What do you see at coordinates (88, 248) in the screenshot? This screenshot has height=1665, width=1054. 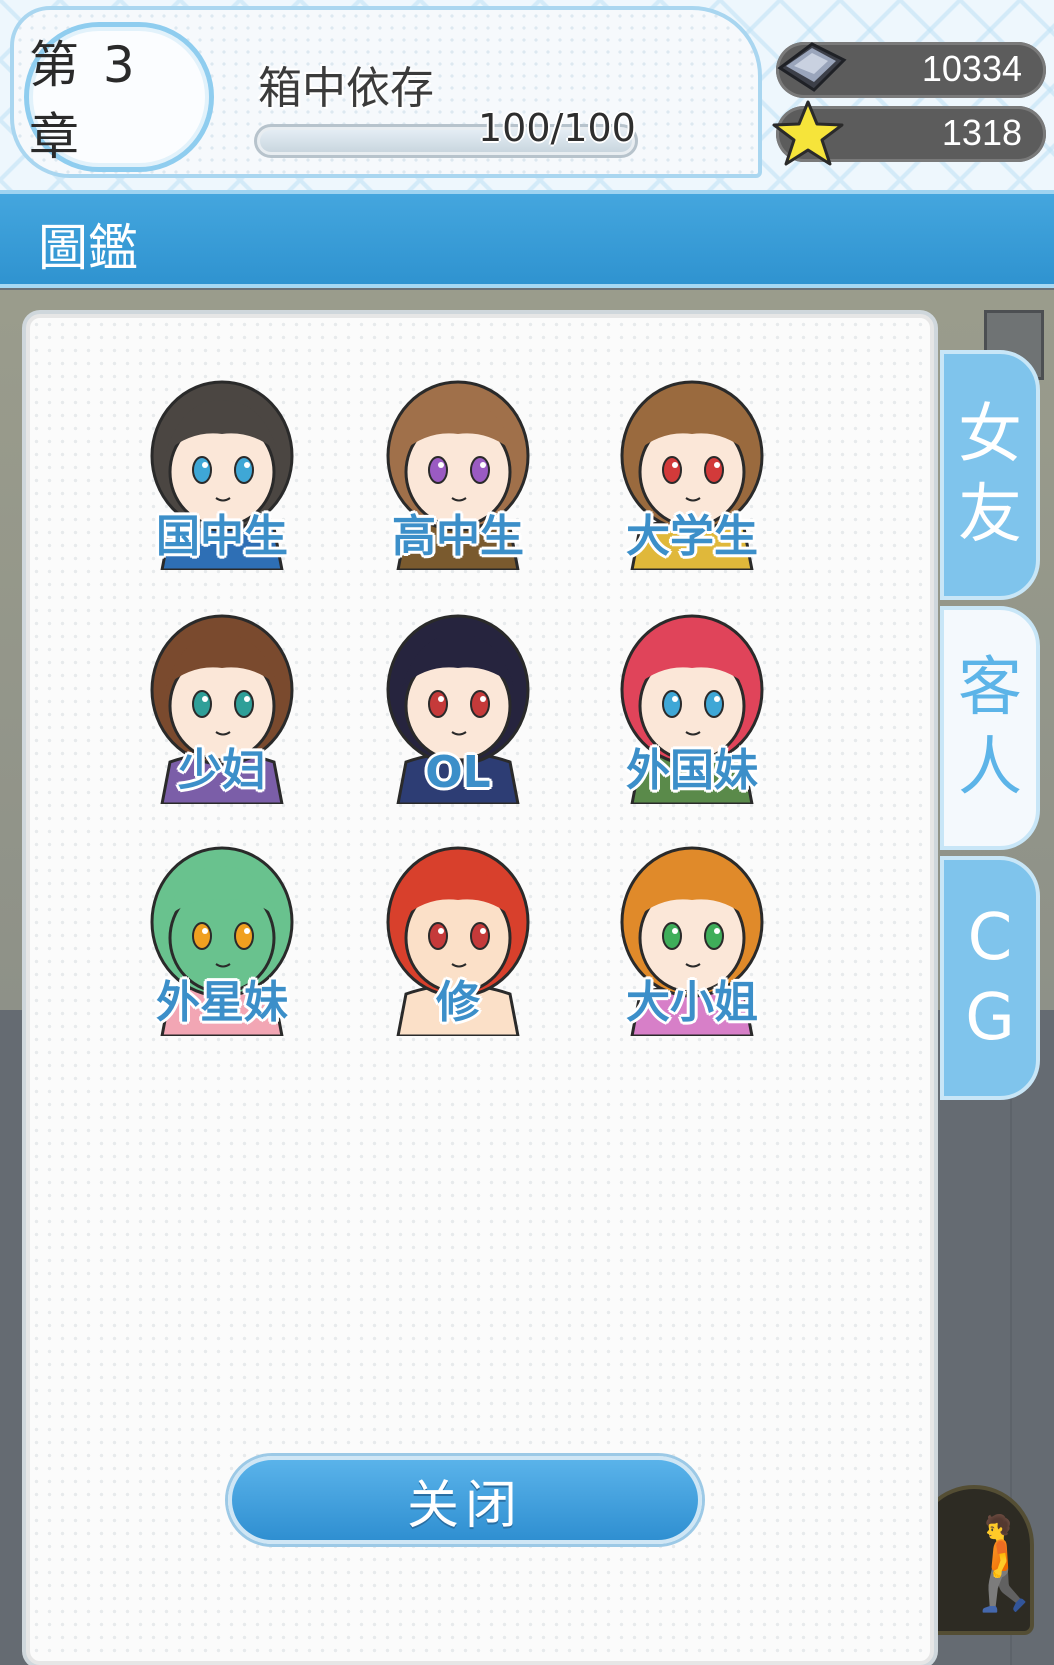 I see `section-title: 圖鑑` at bounding box center [88, 248].